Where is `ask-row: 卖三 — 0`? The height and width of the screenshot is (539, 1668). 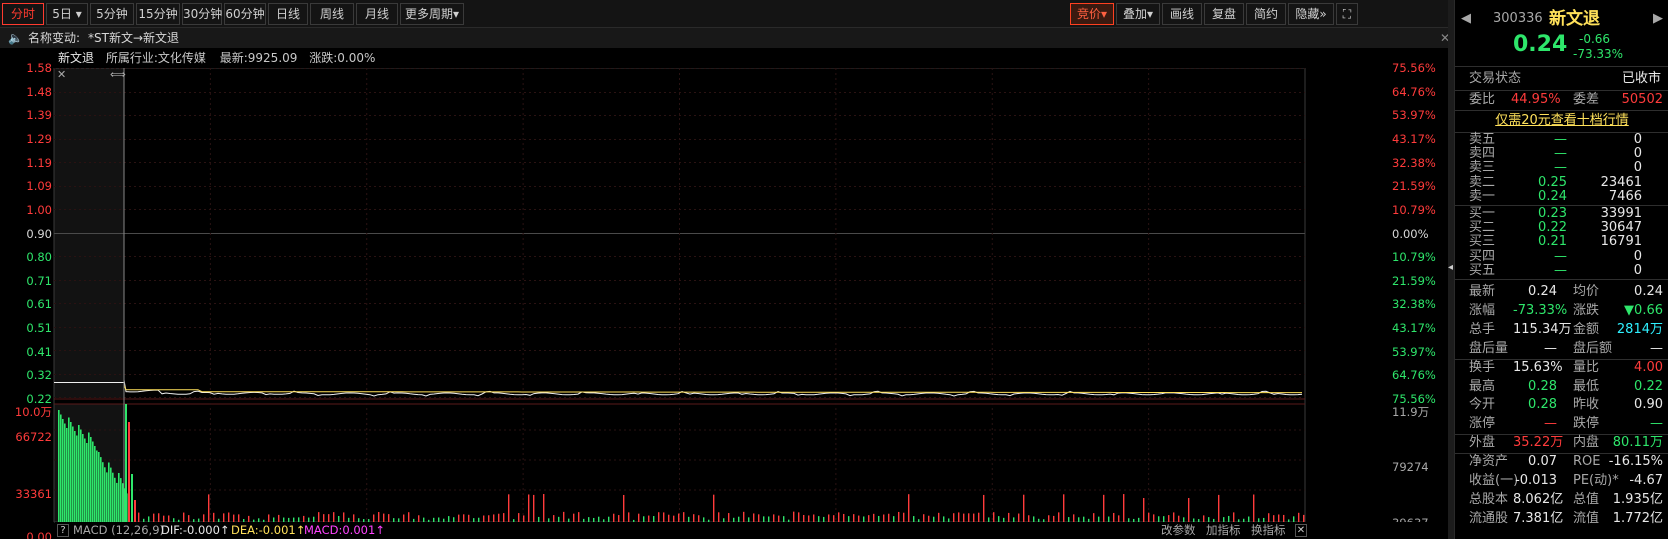
ask-row: 卖三 — 0 is located at coordinates (1561, 168).